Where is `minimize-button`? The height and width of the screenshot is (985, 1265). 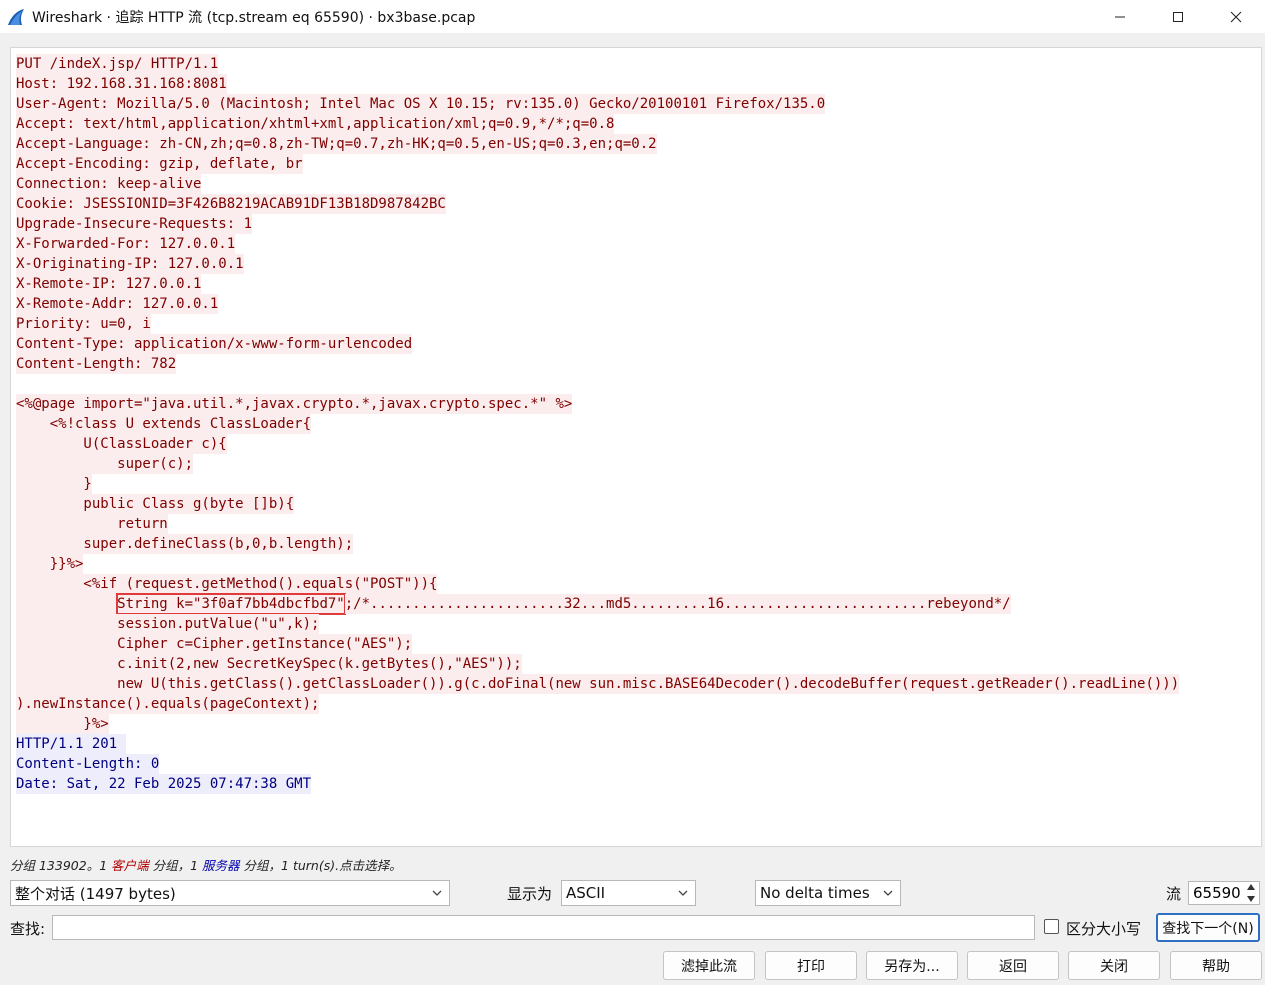 minimize-button is located at coordinates (1120, 16).